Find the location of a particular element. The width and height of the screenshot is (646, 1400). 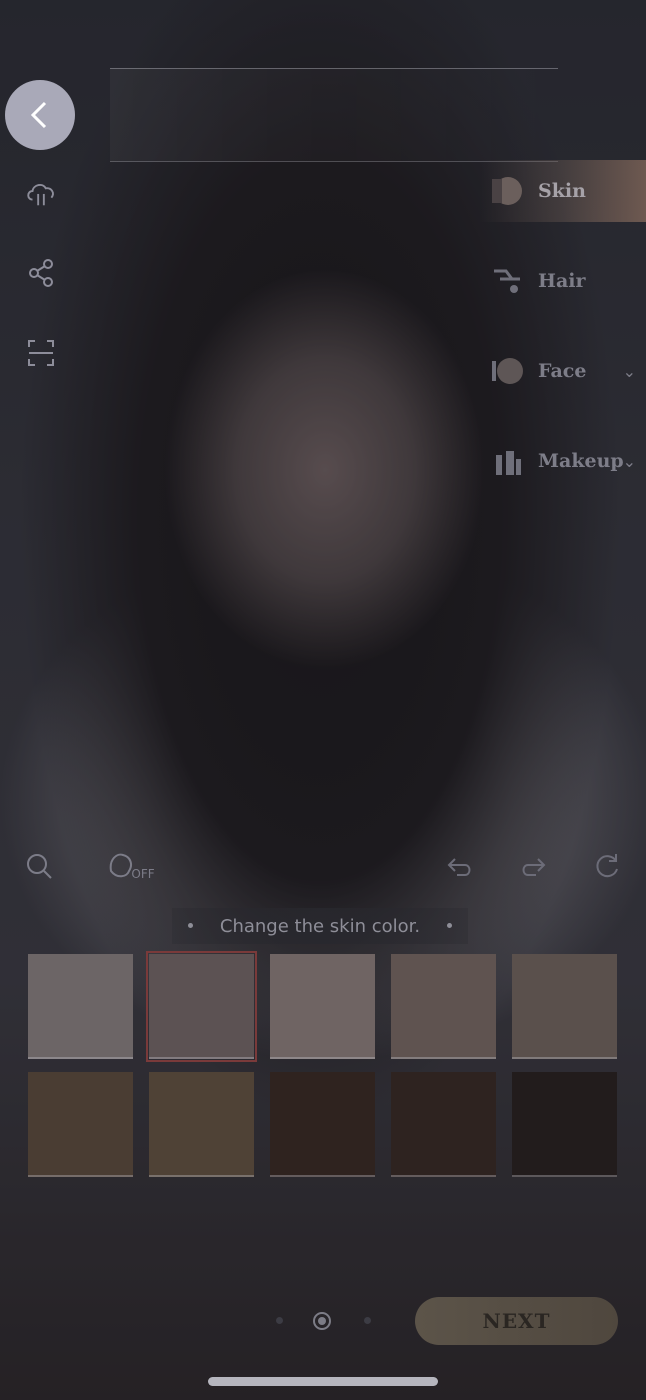

category-skin: Skin is located at coordinates (563, 191).